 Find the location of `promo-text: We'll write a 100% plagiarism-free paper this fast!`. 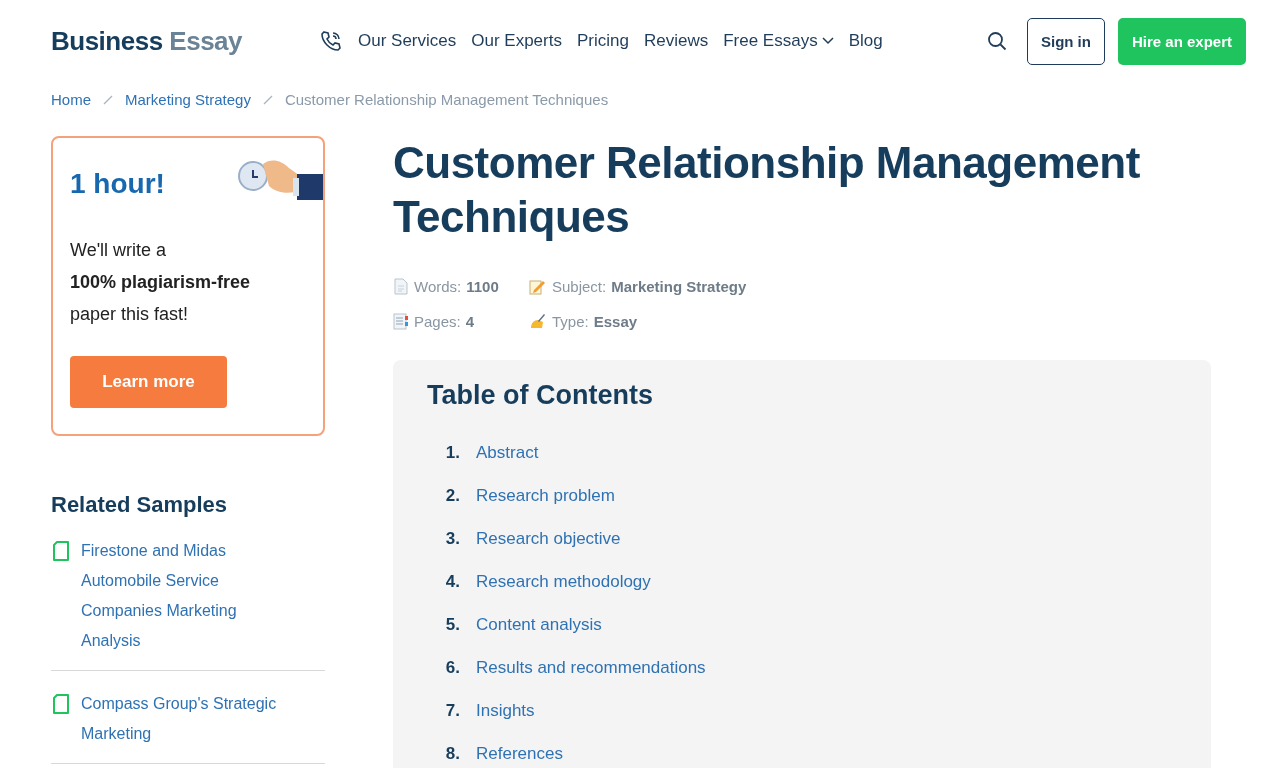

promo-text: We'll write a 100% plagiarism-free paper this fast! is located at coordinates (161, 282).